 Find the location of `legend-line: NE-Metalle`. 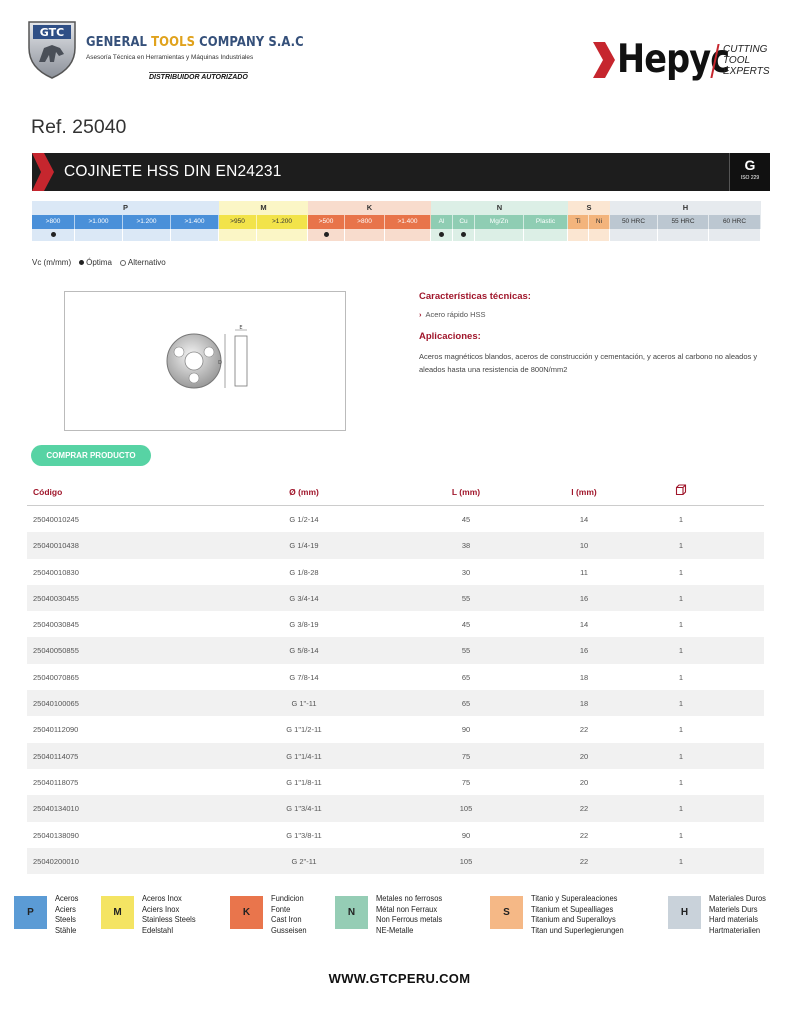

legend-line: NE-Metalle is located at coordinates (395, 930).